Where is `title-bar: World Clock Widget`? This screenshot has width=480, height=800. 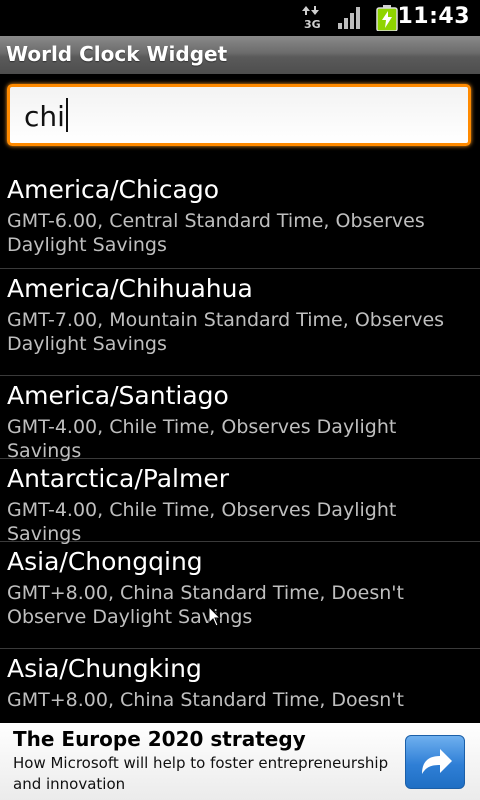
title-bar: World Clock Widget is located at coordinates (240, 55).